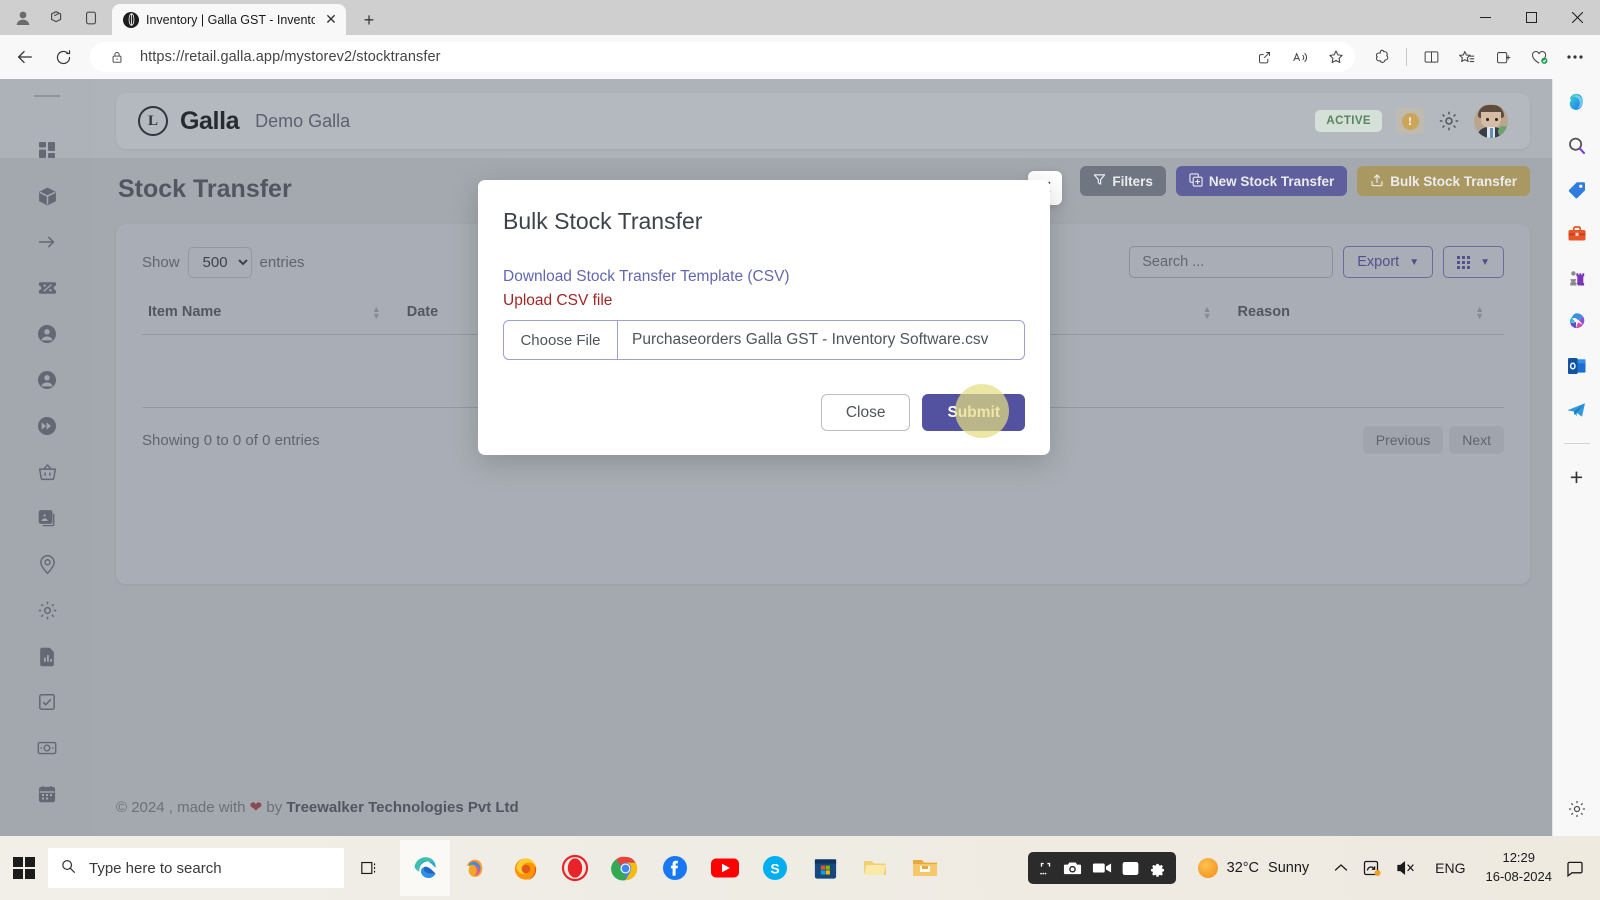 Image resolution: width=1600 pixels, height=900 pixels. I want to click on window-maximize-button, so click(1531, 17).